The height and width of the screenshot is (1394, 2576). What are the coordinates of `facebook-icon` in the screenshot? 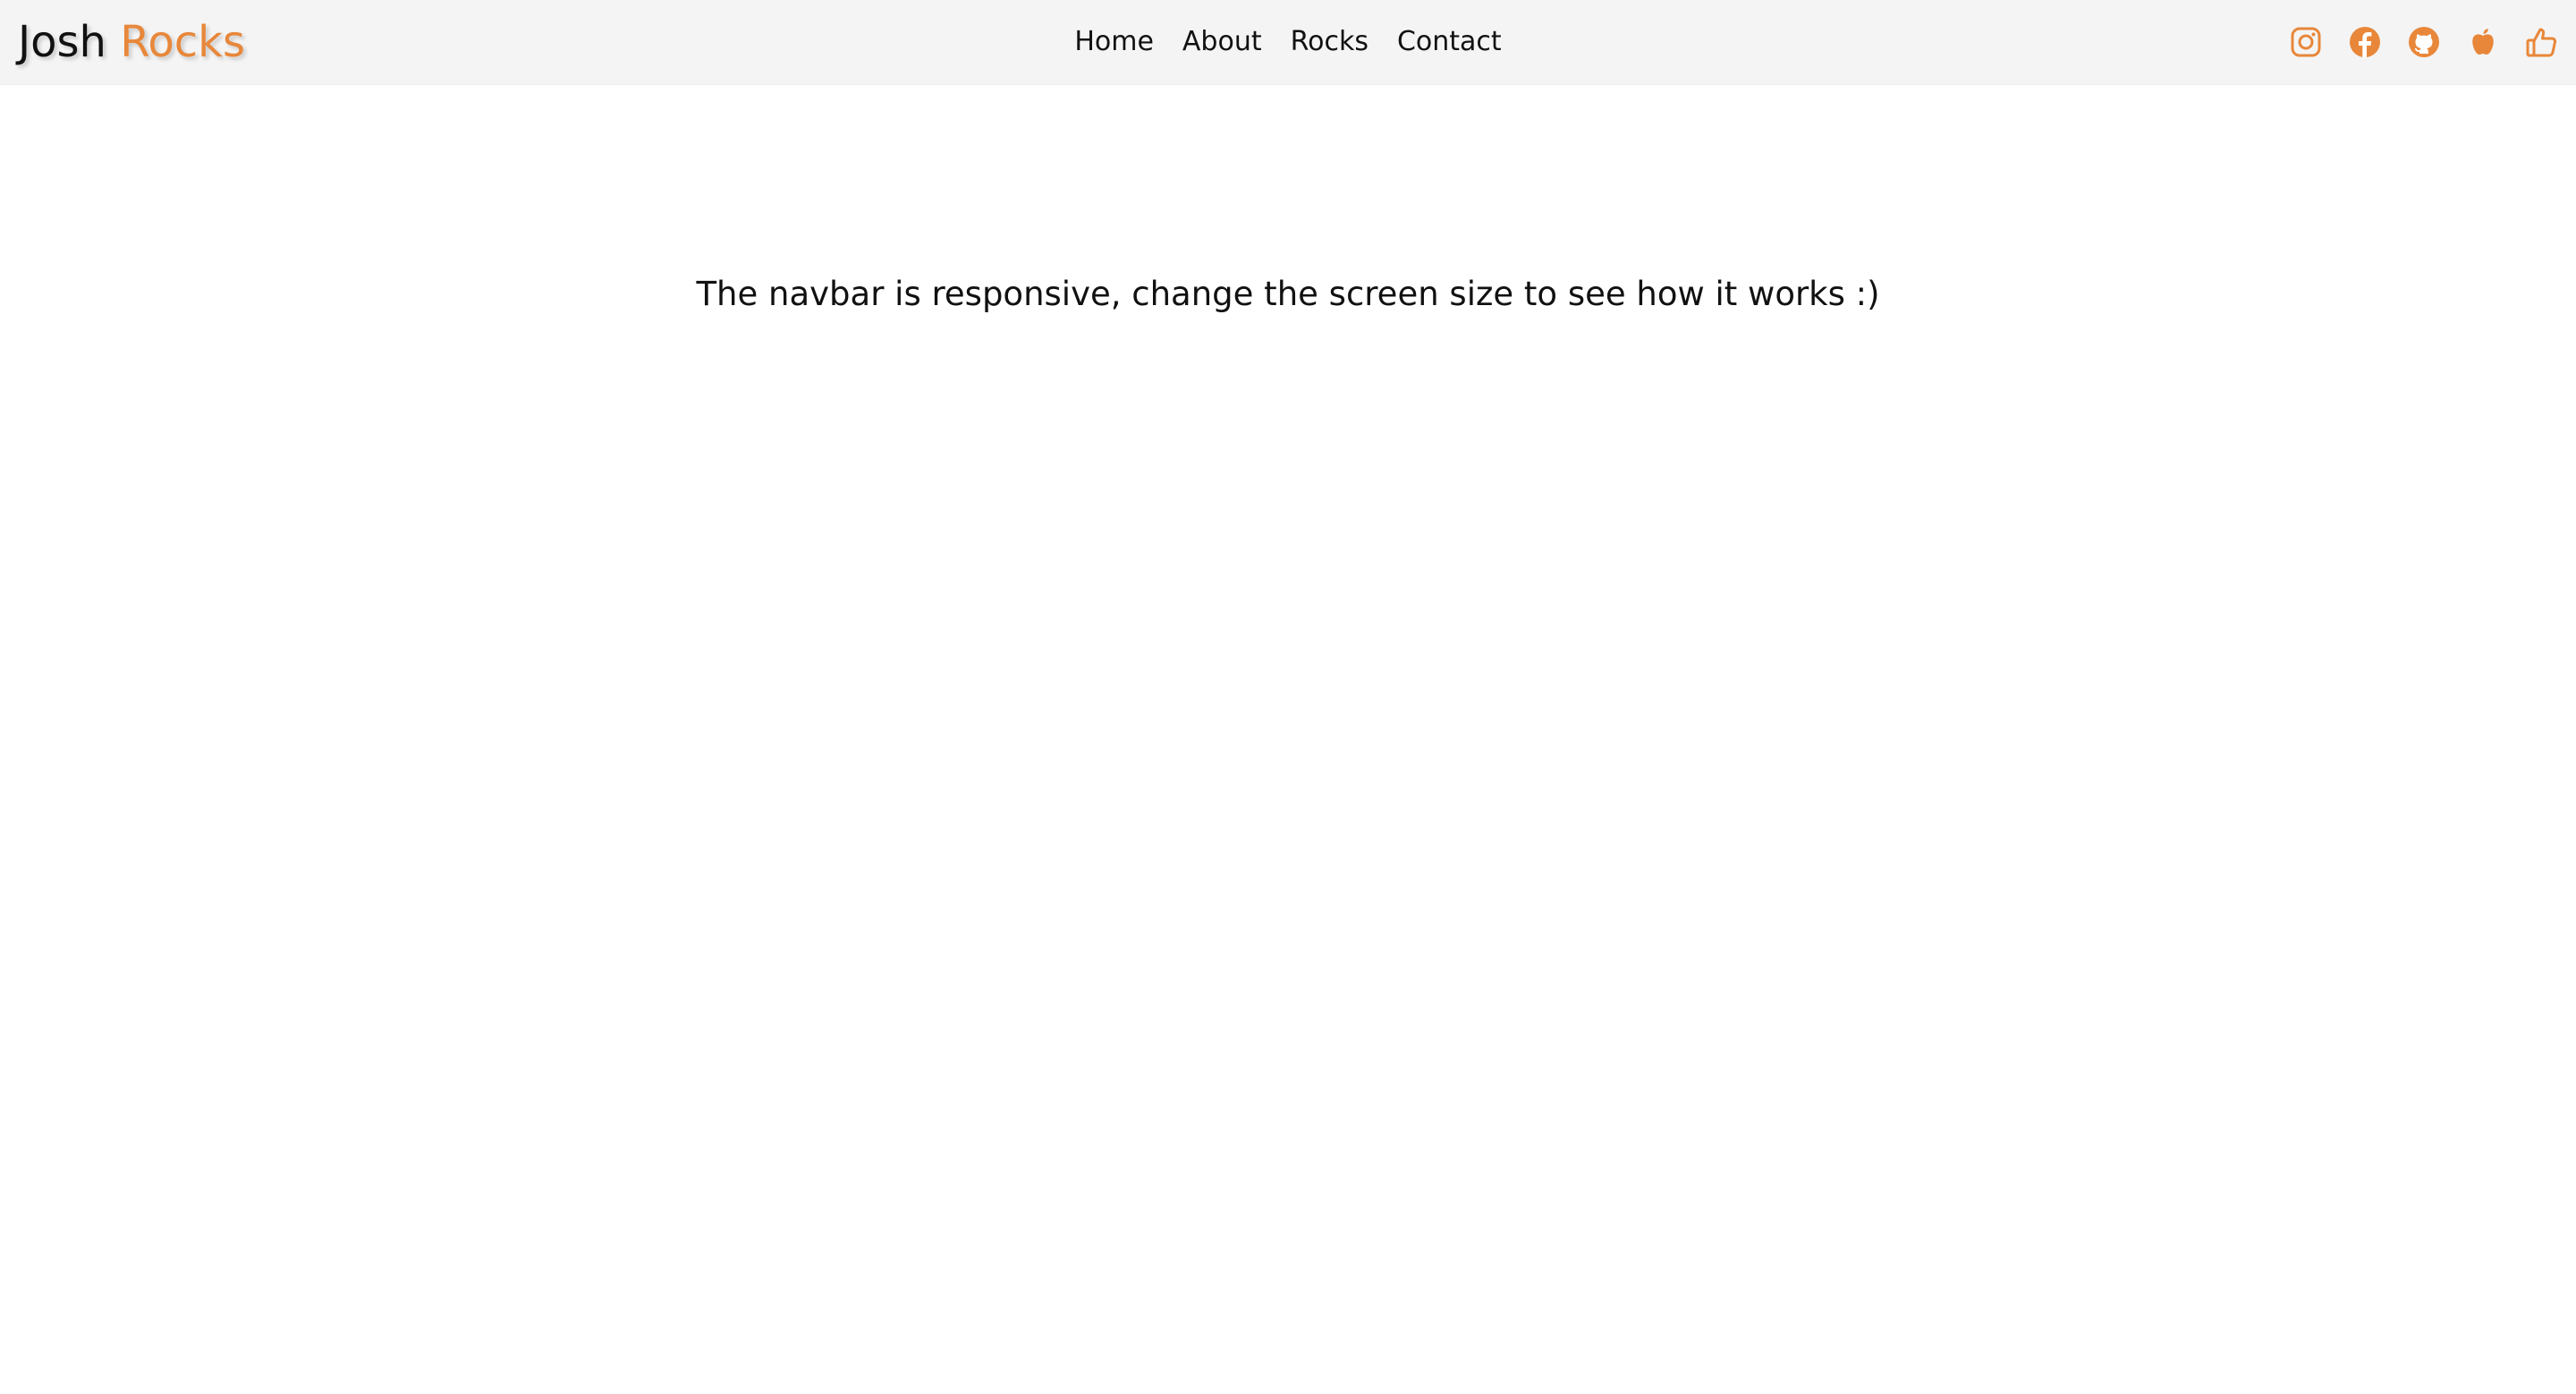 It's located at (2365, 42).